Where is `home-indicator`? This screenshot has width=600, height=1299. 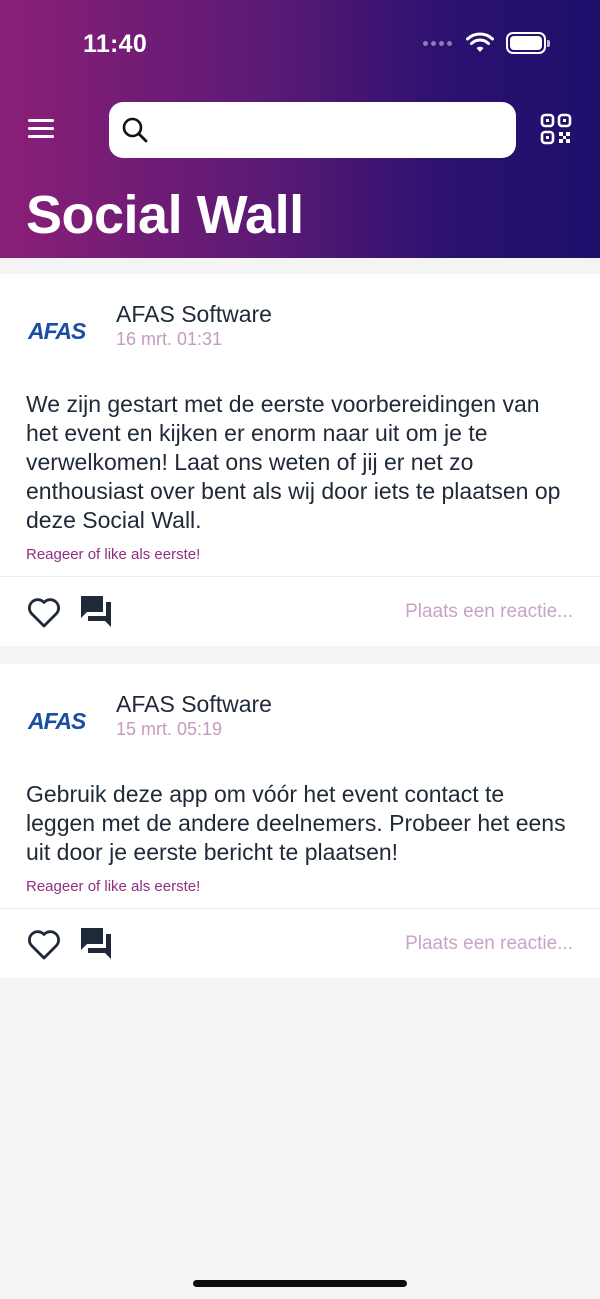 home-indicator is located at coordinates (300, 1283).